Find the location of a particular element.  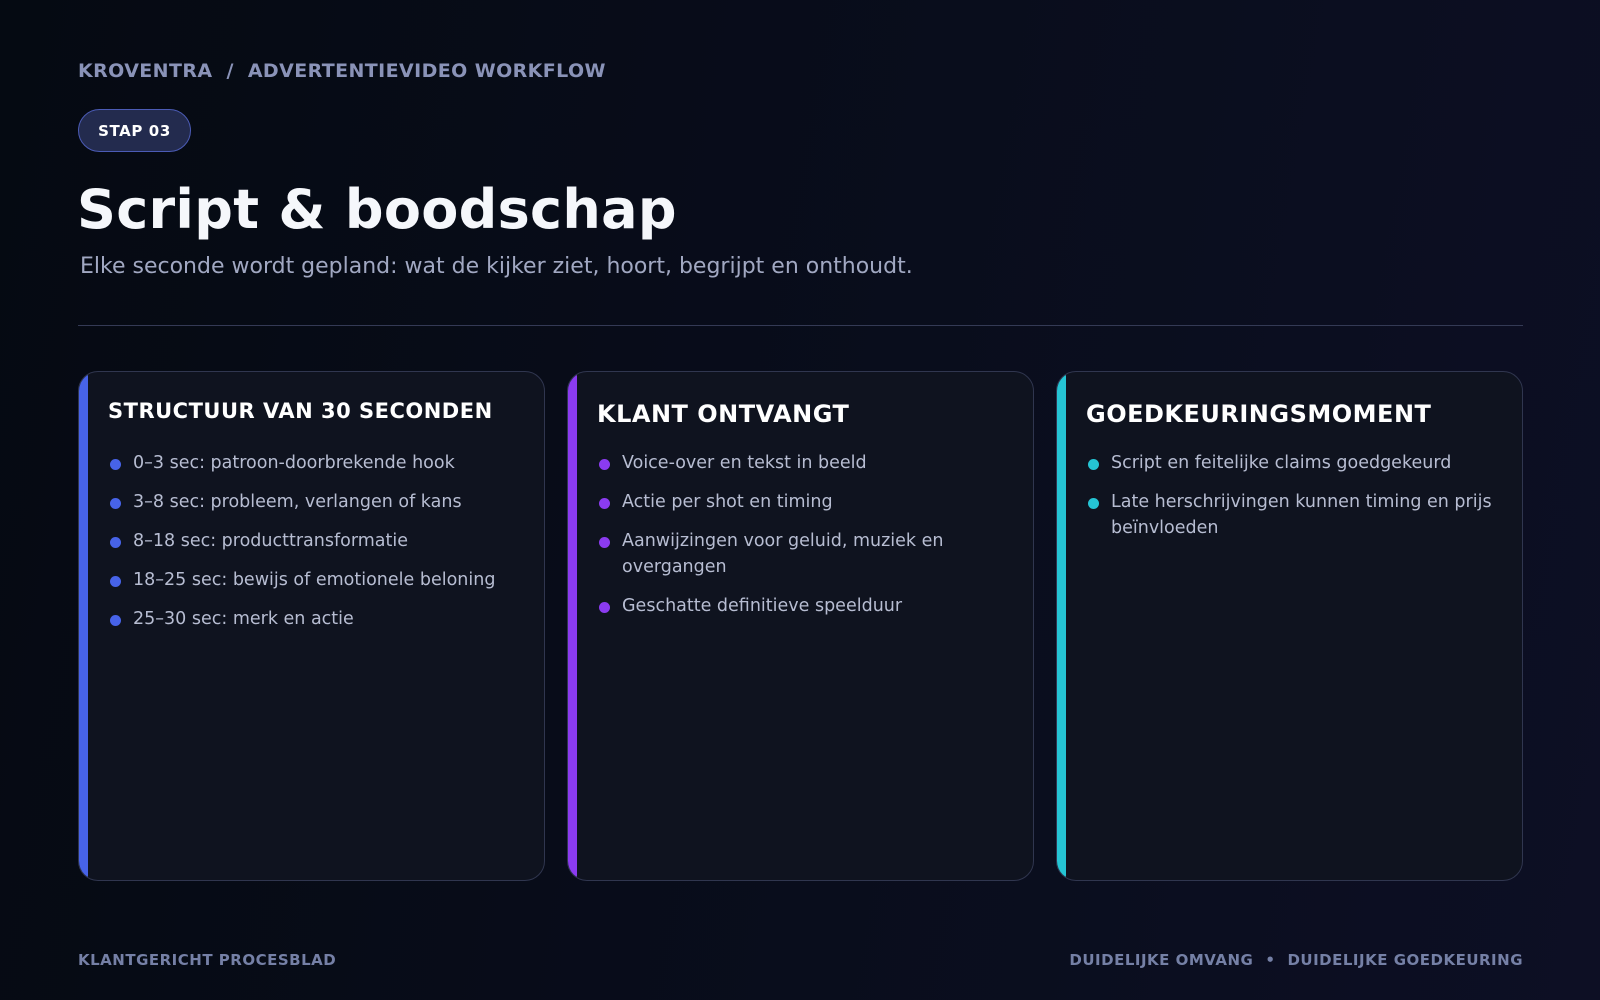

list-item: 3–8 sec: probleem, verlangen of kans is located at coordinates (316, 502).